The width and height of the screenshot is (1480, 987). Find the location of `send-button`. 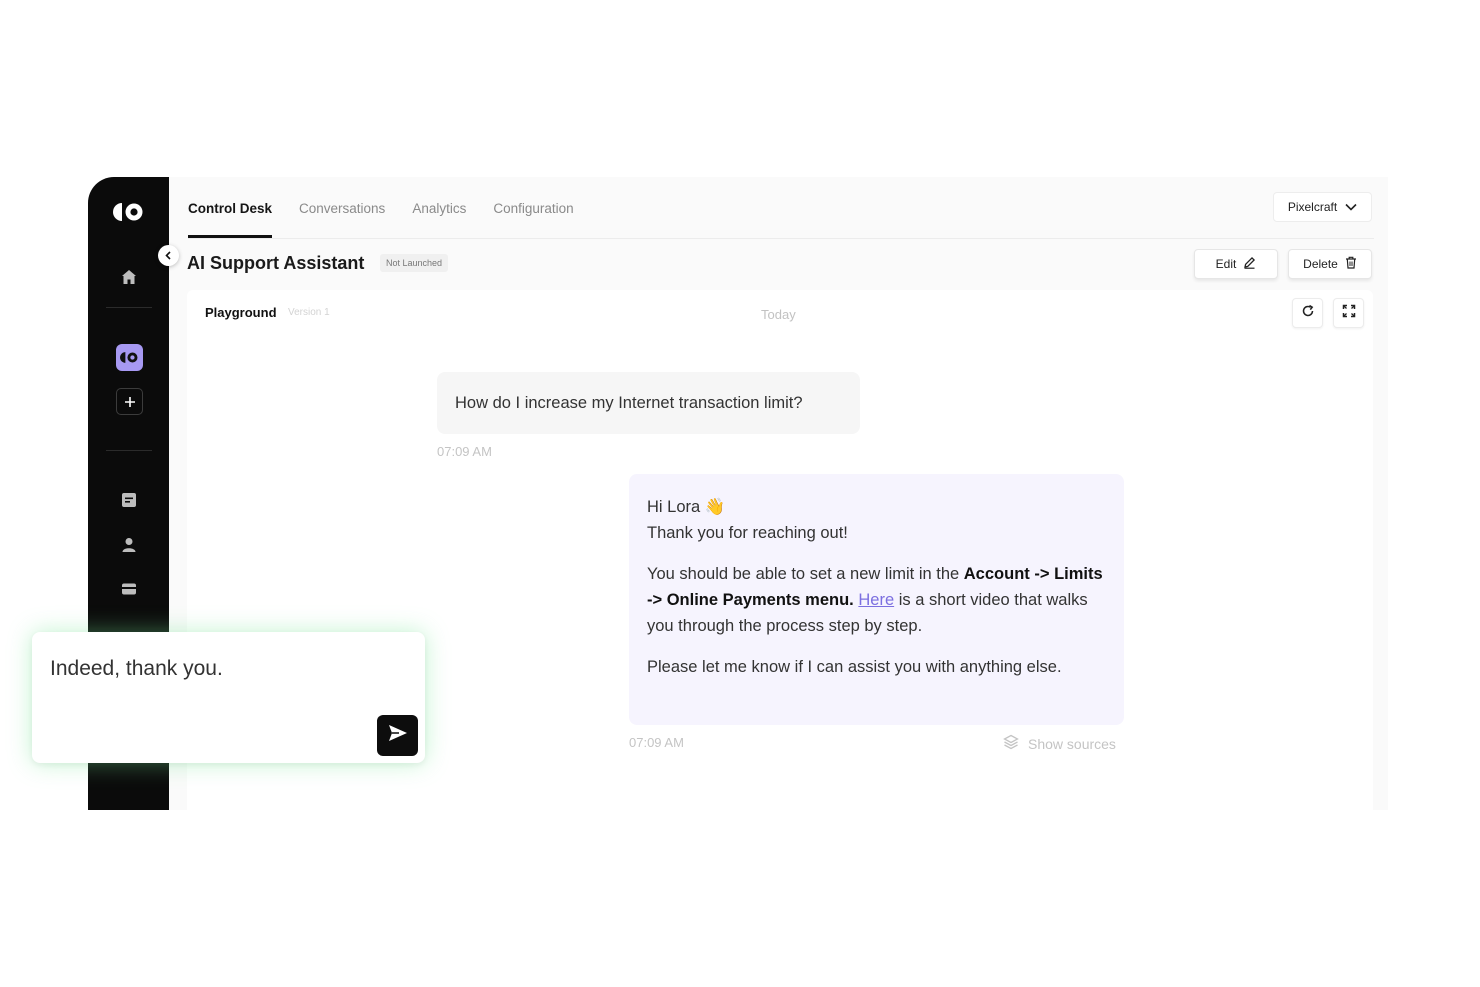

send-button is located at coordinates (397, 735).